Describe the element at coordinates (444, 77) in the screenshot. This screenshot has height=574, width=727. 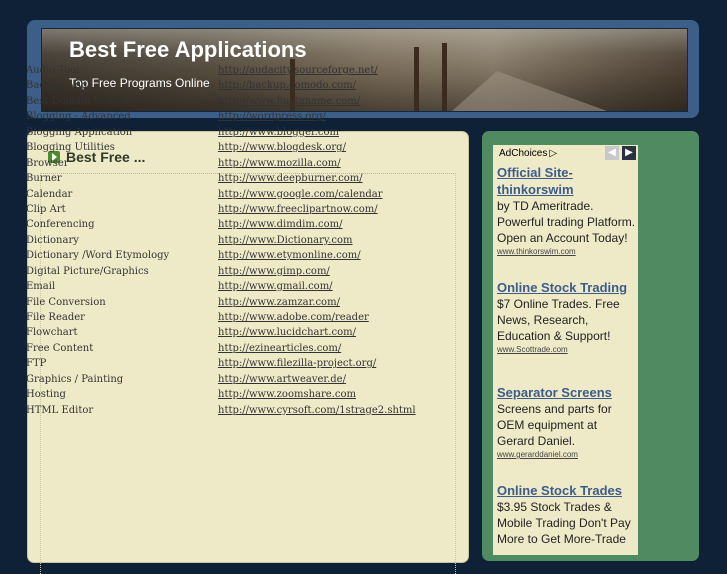
I see `fence-post-decoration` at that location.